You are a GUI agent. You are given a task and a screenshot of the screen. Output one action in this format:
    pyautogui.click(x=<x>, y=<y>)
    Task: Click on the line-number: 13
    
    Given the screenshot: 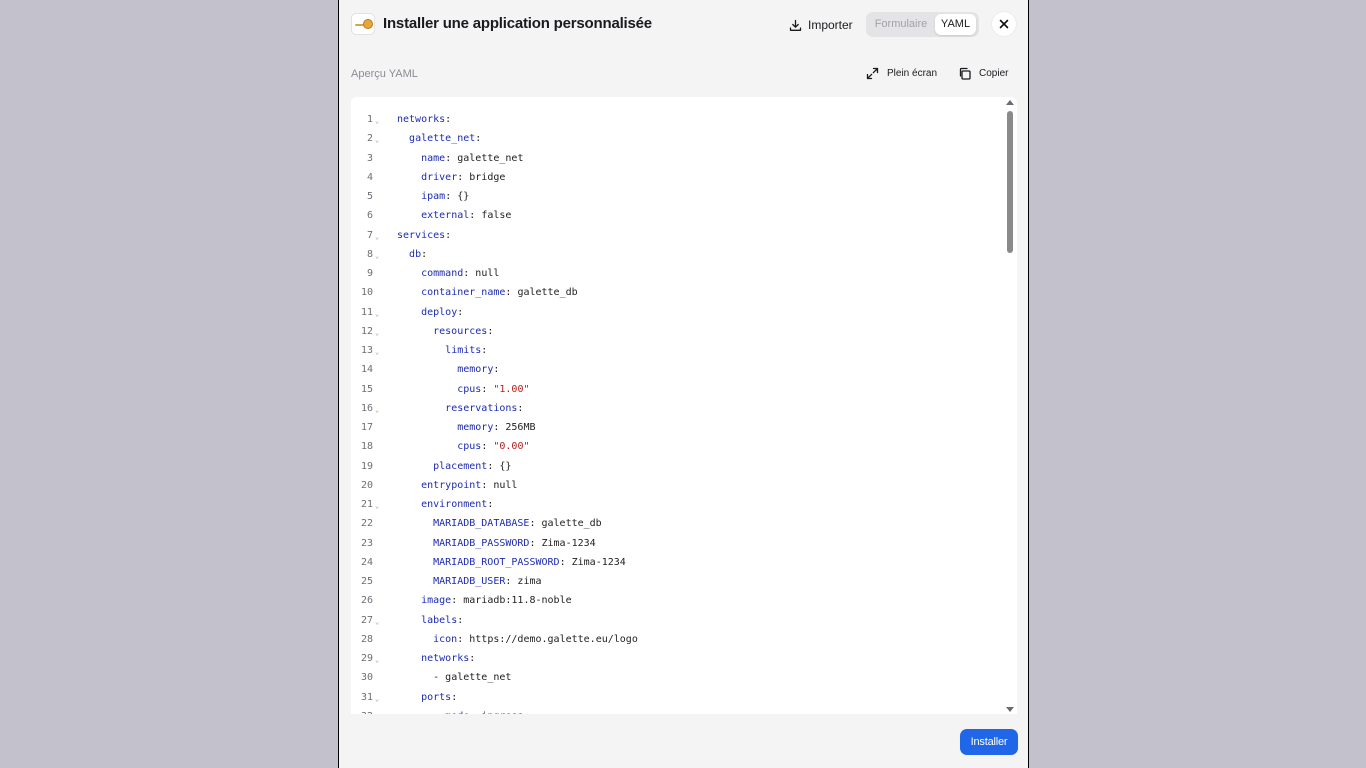 What is the action you would take?
    pyautogui.click(x=366, y=350)
    